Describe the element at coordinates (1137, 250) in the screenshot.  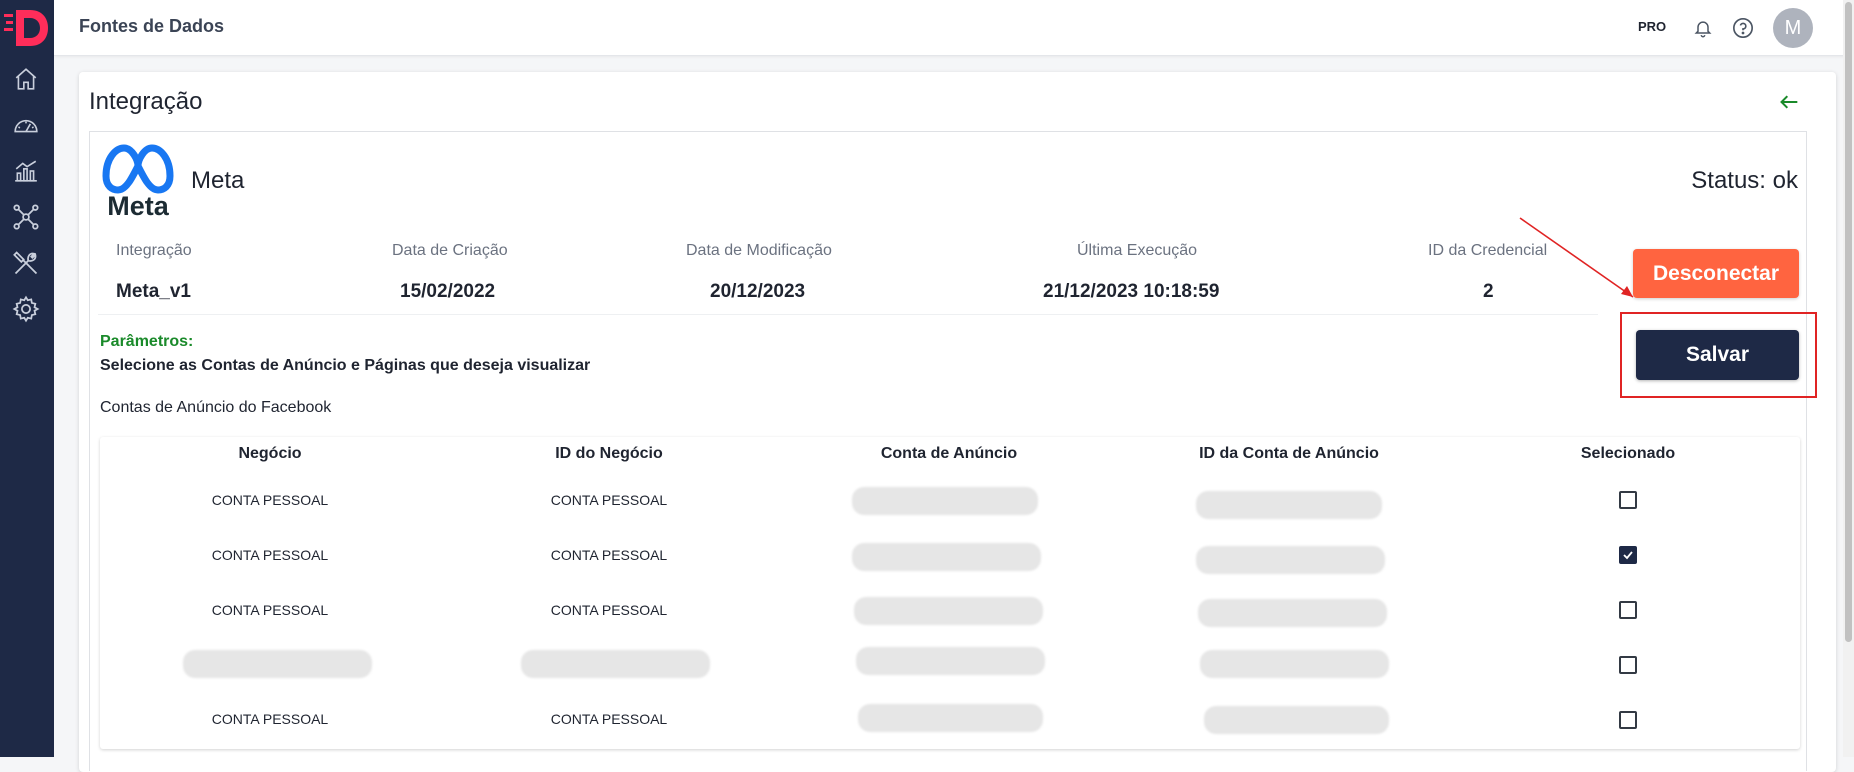
I see `field-label-last-run: Última Execução` at that location.